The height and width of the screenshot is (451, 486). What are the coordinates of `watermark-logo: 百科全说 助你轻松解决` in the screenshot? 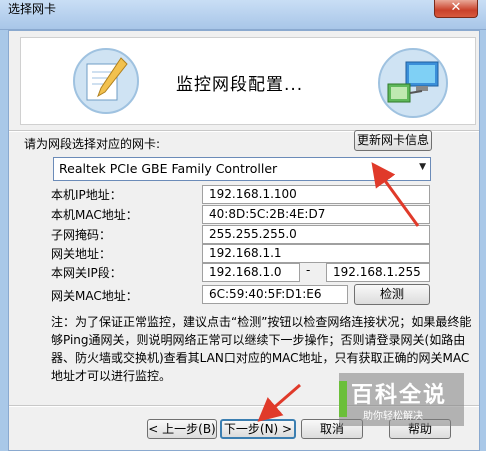 It's located at (401, 399).